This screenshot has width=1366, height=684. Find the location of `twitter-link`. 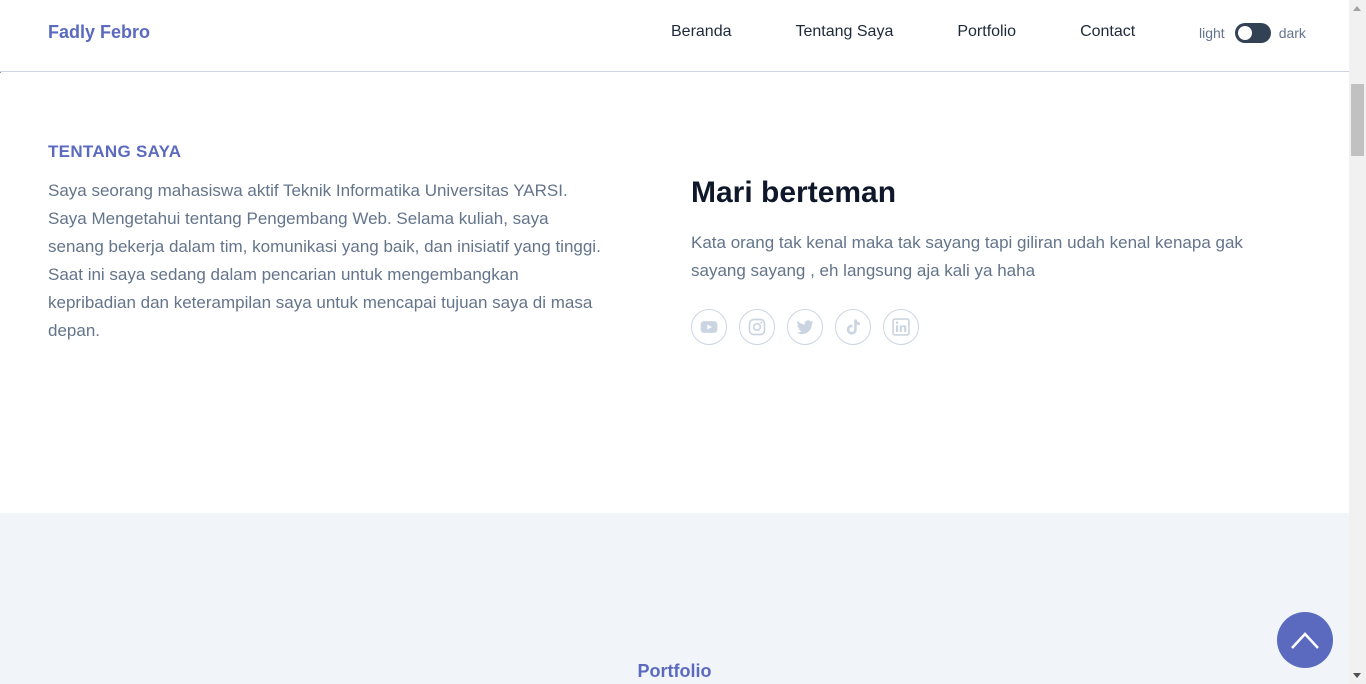

twitter-link is located at coordinates (805, 327).